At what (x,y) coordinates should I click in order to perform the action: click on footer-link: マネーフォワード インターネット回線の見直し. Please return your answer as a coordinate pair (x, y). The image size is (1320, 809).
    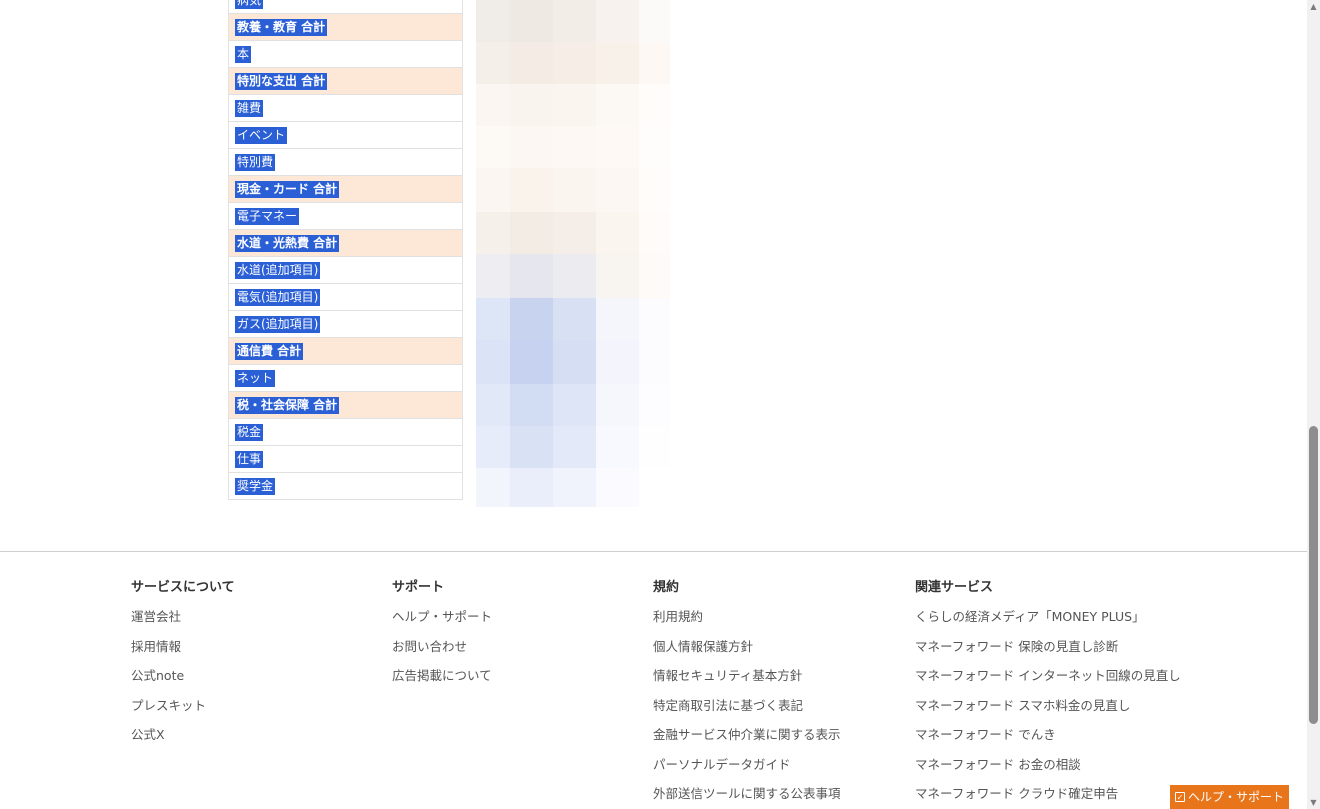
    Looking at the image, I should click on (1048, 683).